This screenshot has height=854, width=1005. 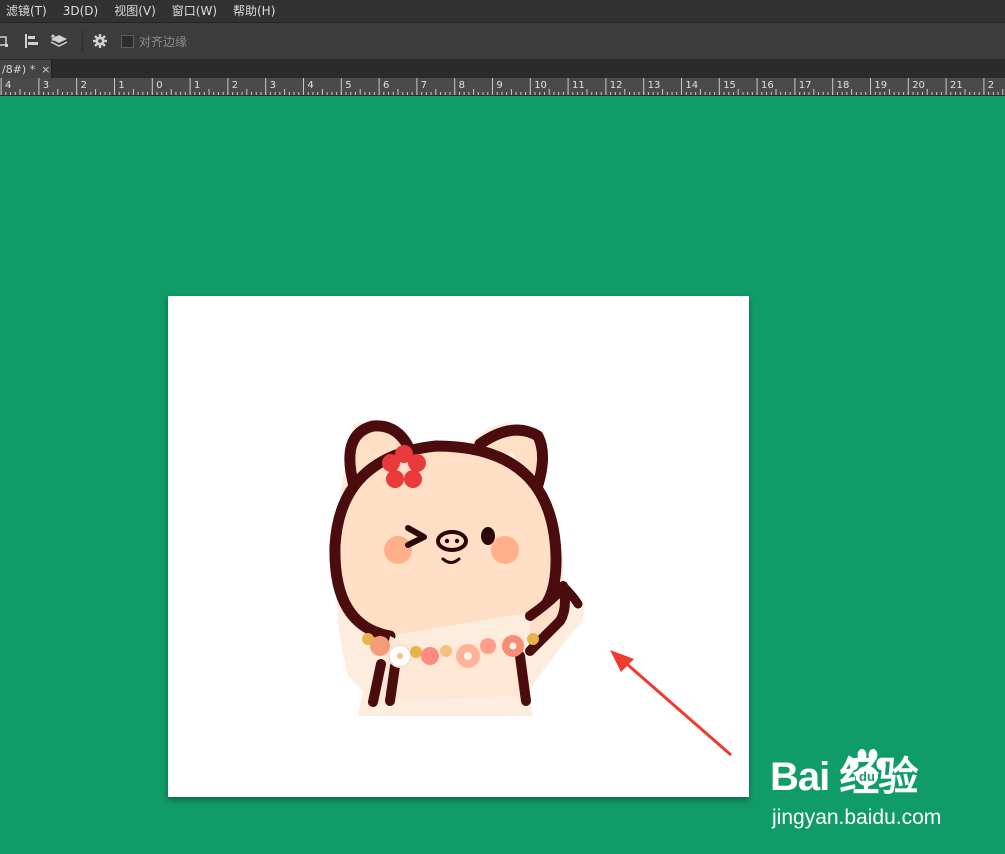 I want to click on ruler-label: 20, so click(x=918, y=85).